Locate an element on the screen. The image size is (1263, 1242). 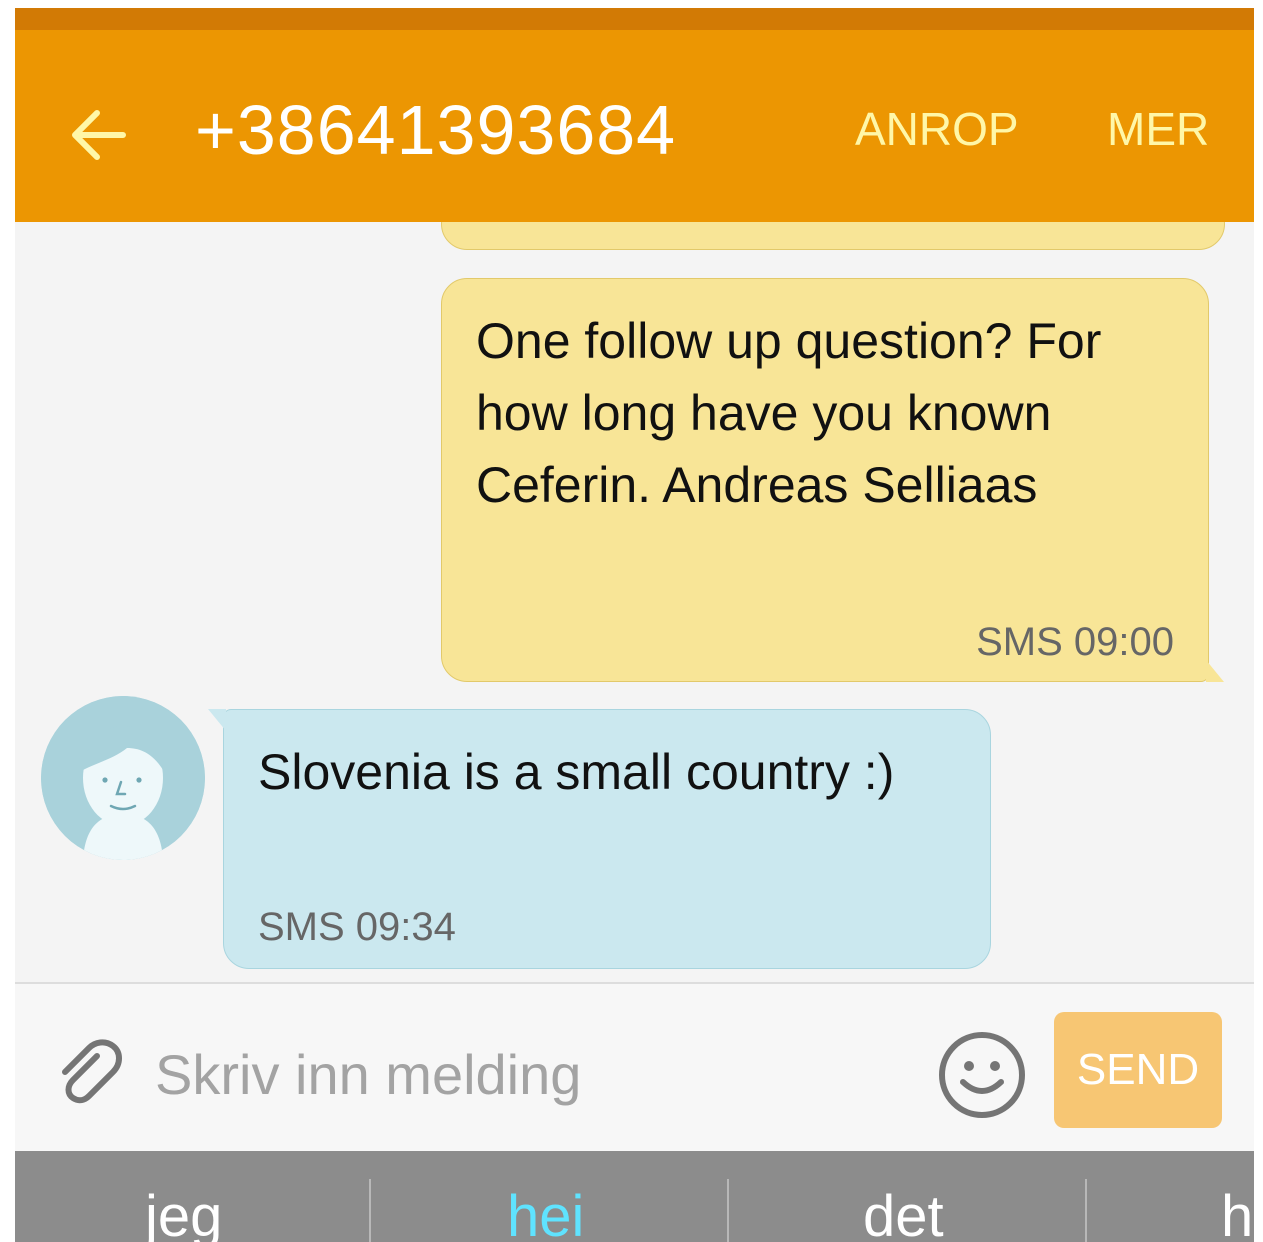
suggestion-h: h is located at coordinates (1237, 1212).